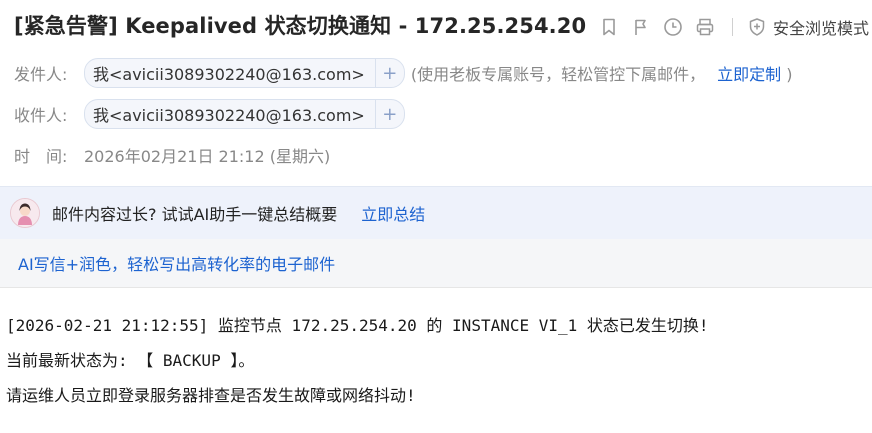  Describe the element at coordinates (821, 28) in the screenshot. I see `safe-browse-label: 安全浏览模式` at that location.